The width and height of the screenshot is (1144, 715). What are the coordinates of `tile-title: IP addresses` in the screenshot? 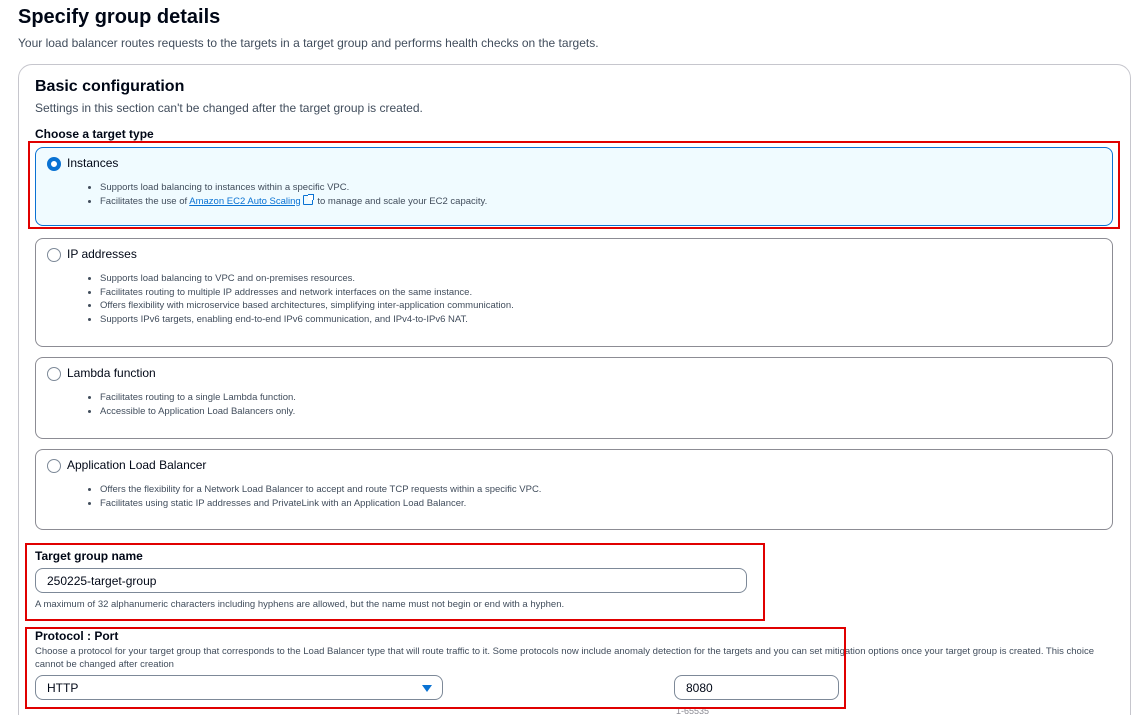 It's located at (102, 254).